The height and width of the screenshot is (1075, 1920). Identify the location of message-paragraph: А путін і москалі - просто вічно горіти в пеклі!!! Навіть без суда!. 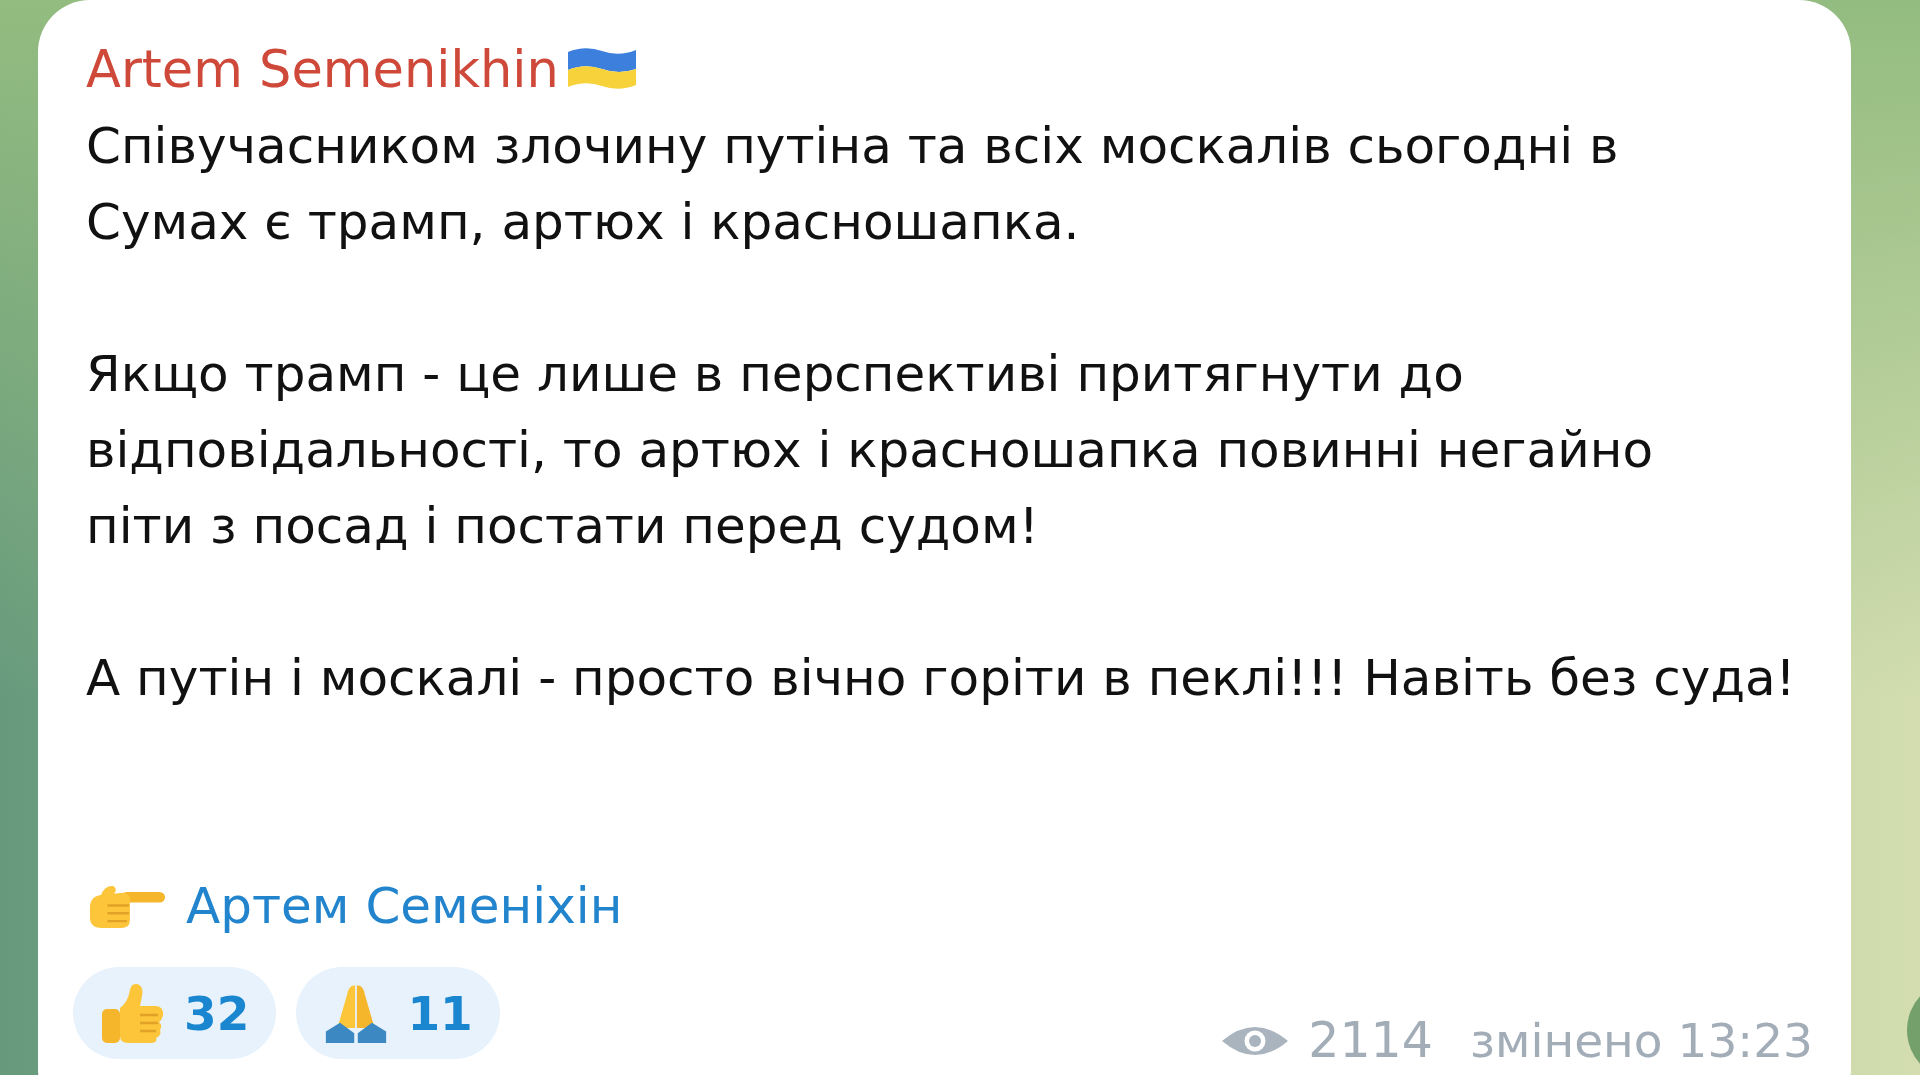
(941, 678).